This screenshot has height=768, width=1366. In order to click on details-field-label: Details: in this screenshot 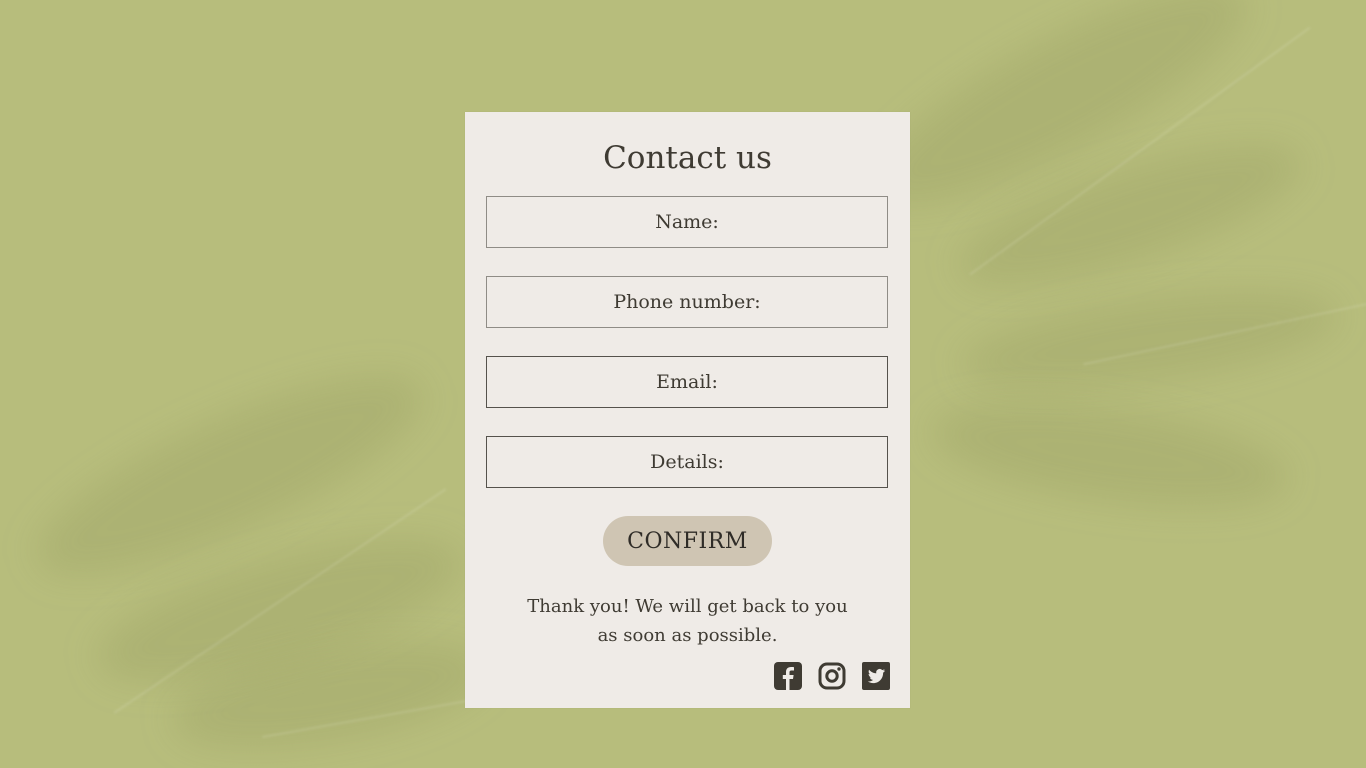, I will do `click(687, 462)`.